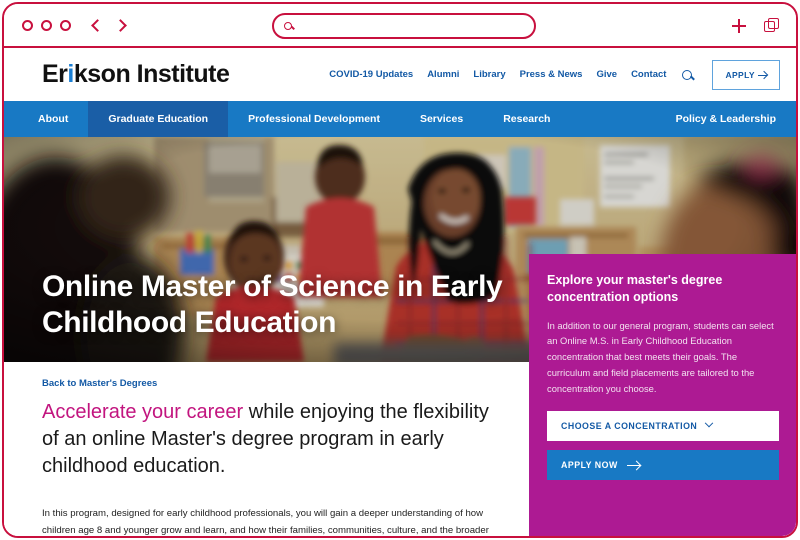 The width and height of the screenshot is (800, 540). Describe the element at coordinates (65, 25) in the screenshot. I see `window-maximize-dot` at that location.